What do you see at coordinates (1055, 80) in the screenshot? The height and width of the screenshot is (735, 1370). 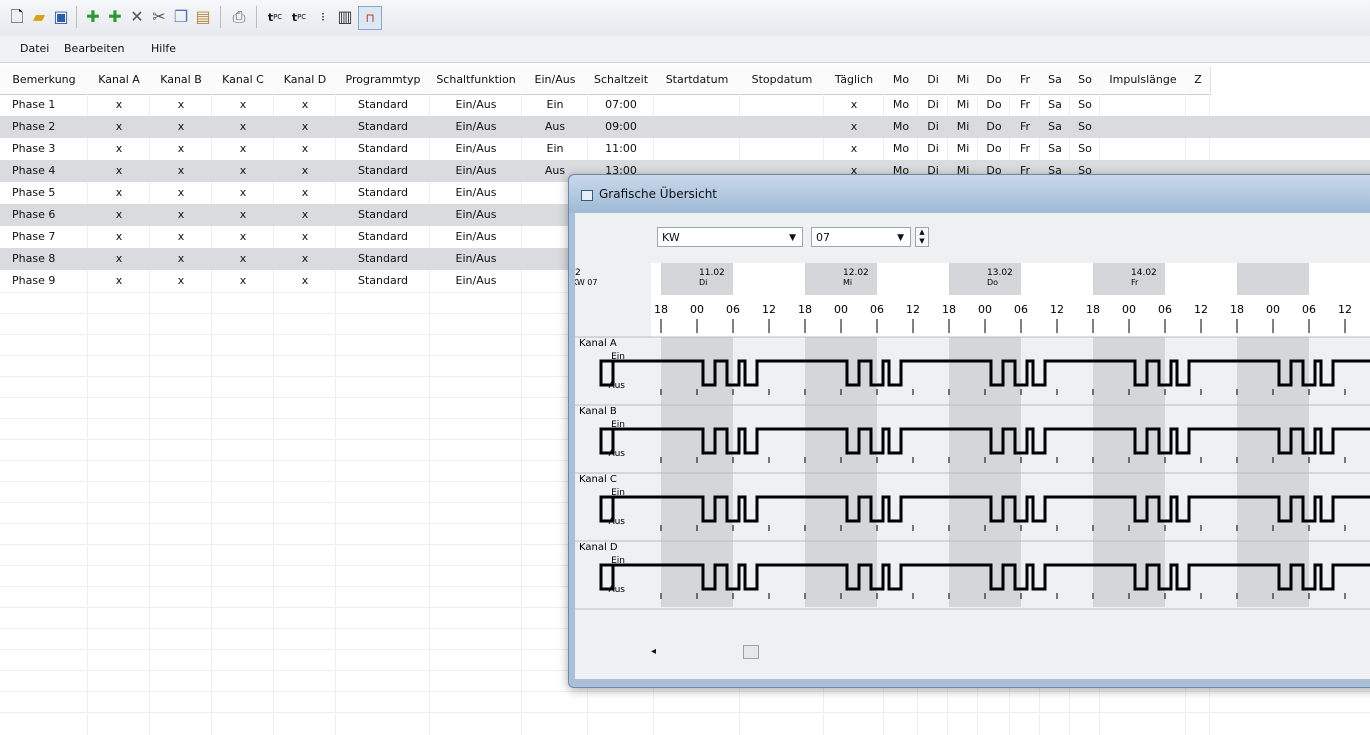 I see `column-header: Sa` at bounding box center [1055, 80].